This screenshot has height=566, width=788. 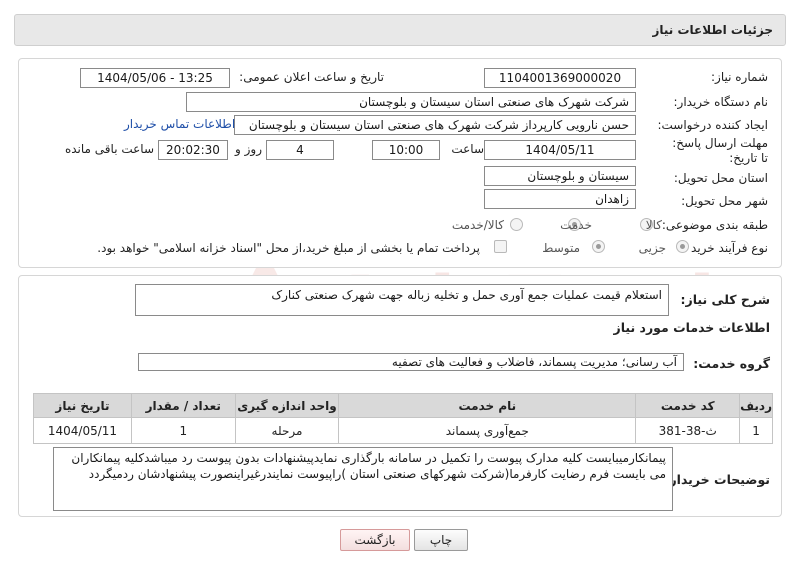 What do you see at coordinates (652, 248) in the screenshot?
I see `process-option-minor: جزیی` at bounding box center [652, 248].